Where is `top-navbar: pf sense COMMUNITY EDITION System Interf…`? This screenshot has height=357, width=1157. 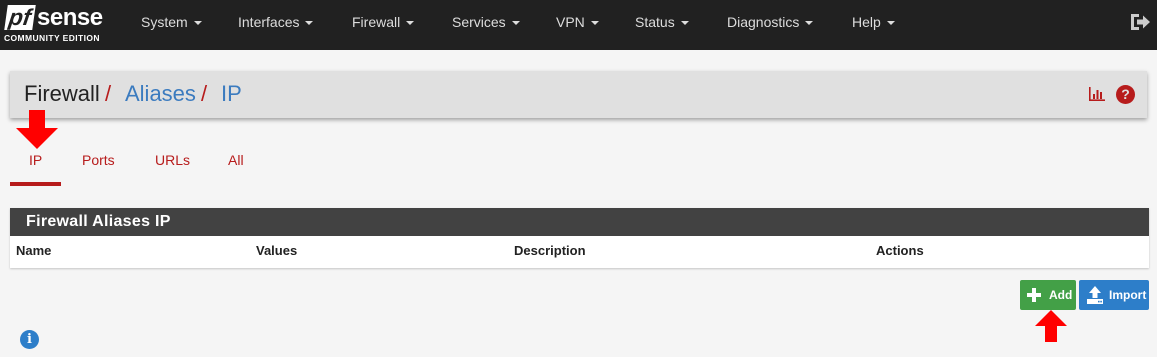
top-navbar: pf sense COMMUNITY EDITION System Interf… is located at coordinates (578, 25).